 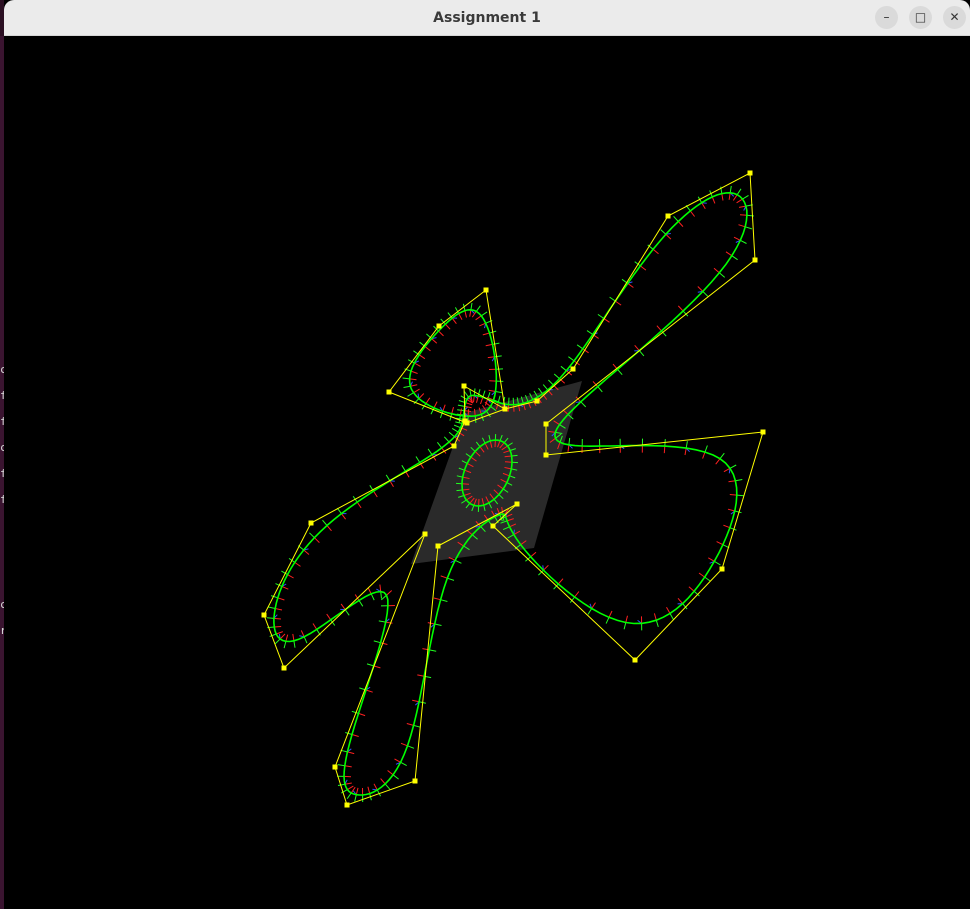 What do you see at coordinates (886, 17) in the screenshot?
I see `minimize-button: –` at bounding box center [886, 17].